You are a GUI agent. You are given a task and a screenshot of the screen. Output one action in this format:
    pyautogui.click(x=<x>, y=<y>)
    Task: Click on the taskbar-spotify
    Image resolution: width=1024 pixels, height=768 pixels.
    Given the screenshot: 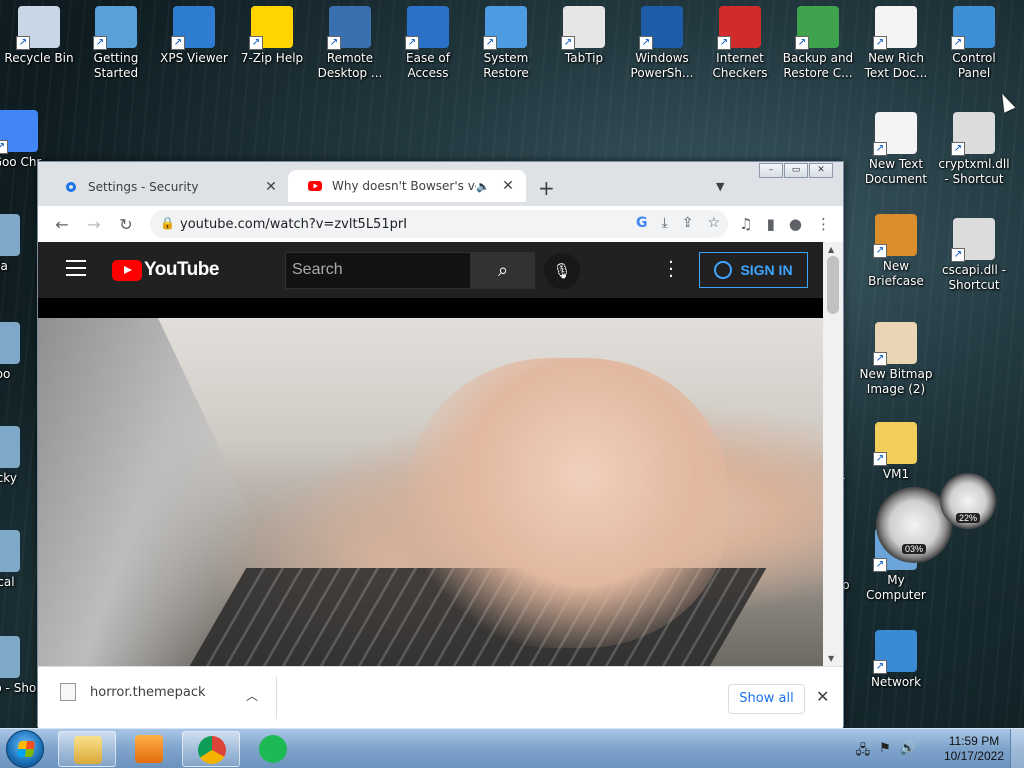 What is the action you would take?
    pyautogui.click(x=273, y=749)
    